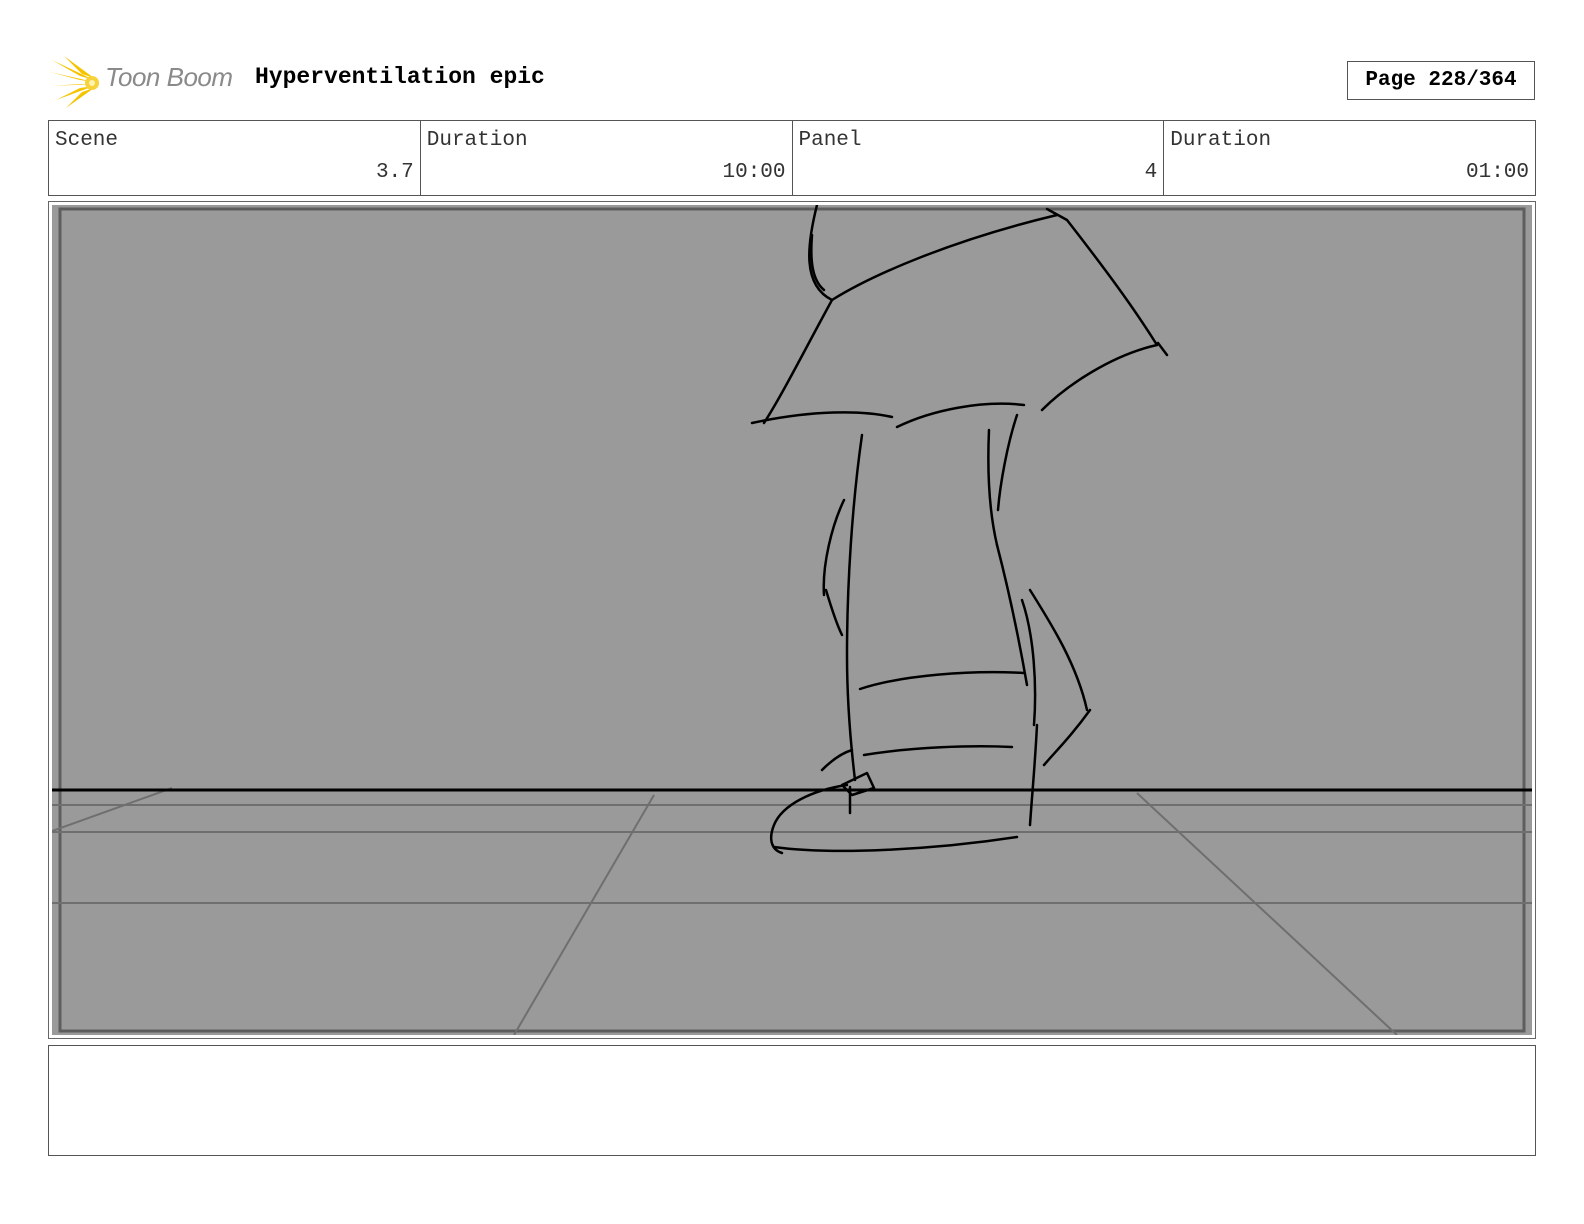  I want to click on toon-boom-burst-icon, so click(74, 82).